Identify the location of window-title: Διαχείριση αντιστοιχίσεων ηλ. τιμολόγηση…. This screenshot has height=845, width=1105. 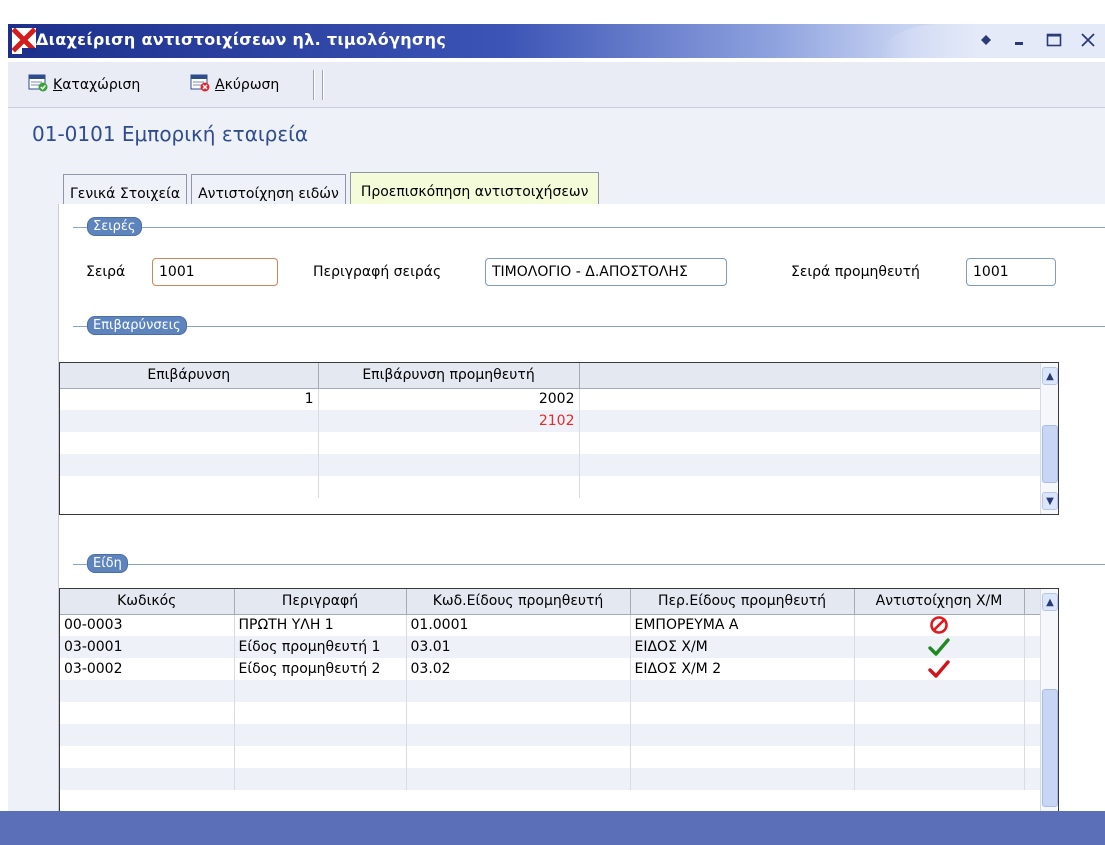
(241, 39).